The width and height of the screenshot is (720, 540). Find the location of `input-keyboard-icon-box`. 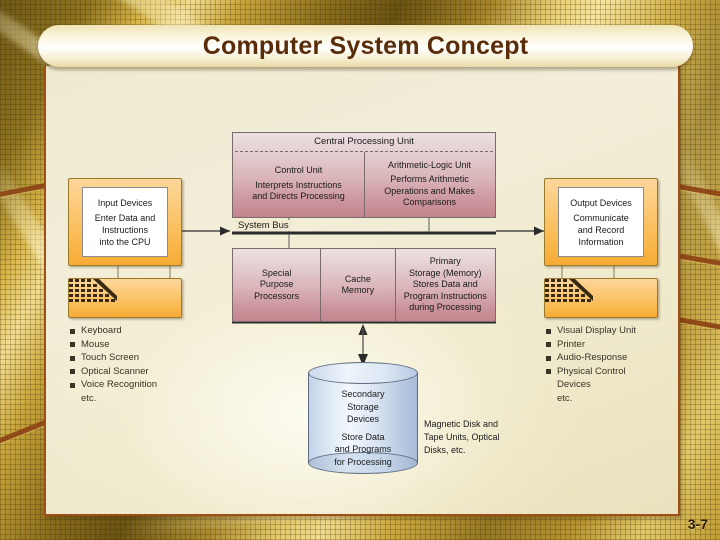

input-keyboard-icon-box is located at coordinates (125, 298).